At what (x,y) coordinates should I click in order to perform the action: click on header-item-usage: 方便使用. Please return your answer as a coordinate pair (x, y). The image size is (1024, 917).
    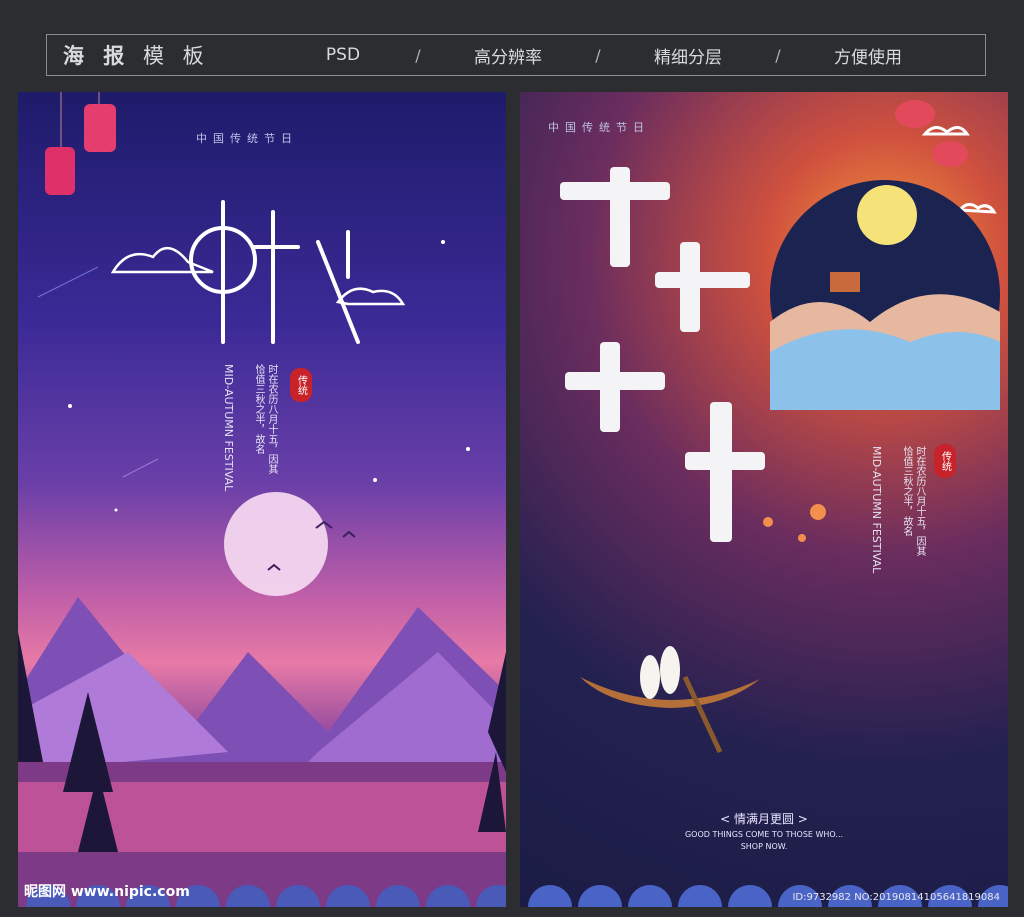
    Looking at the image, I should click on (868, 57).